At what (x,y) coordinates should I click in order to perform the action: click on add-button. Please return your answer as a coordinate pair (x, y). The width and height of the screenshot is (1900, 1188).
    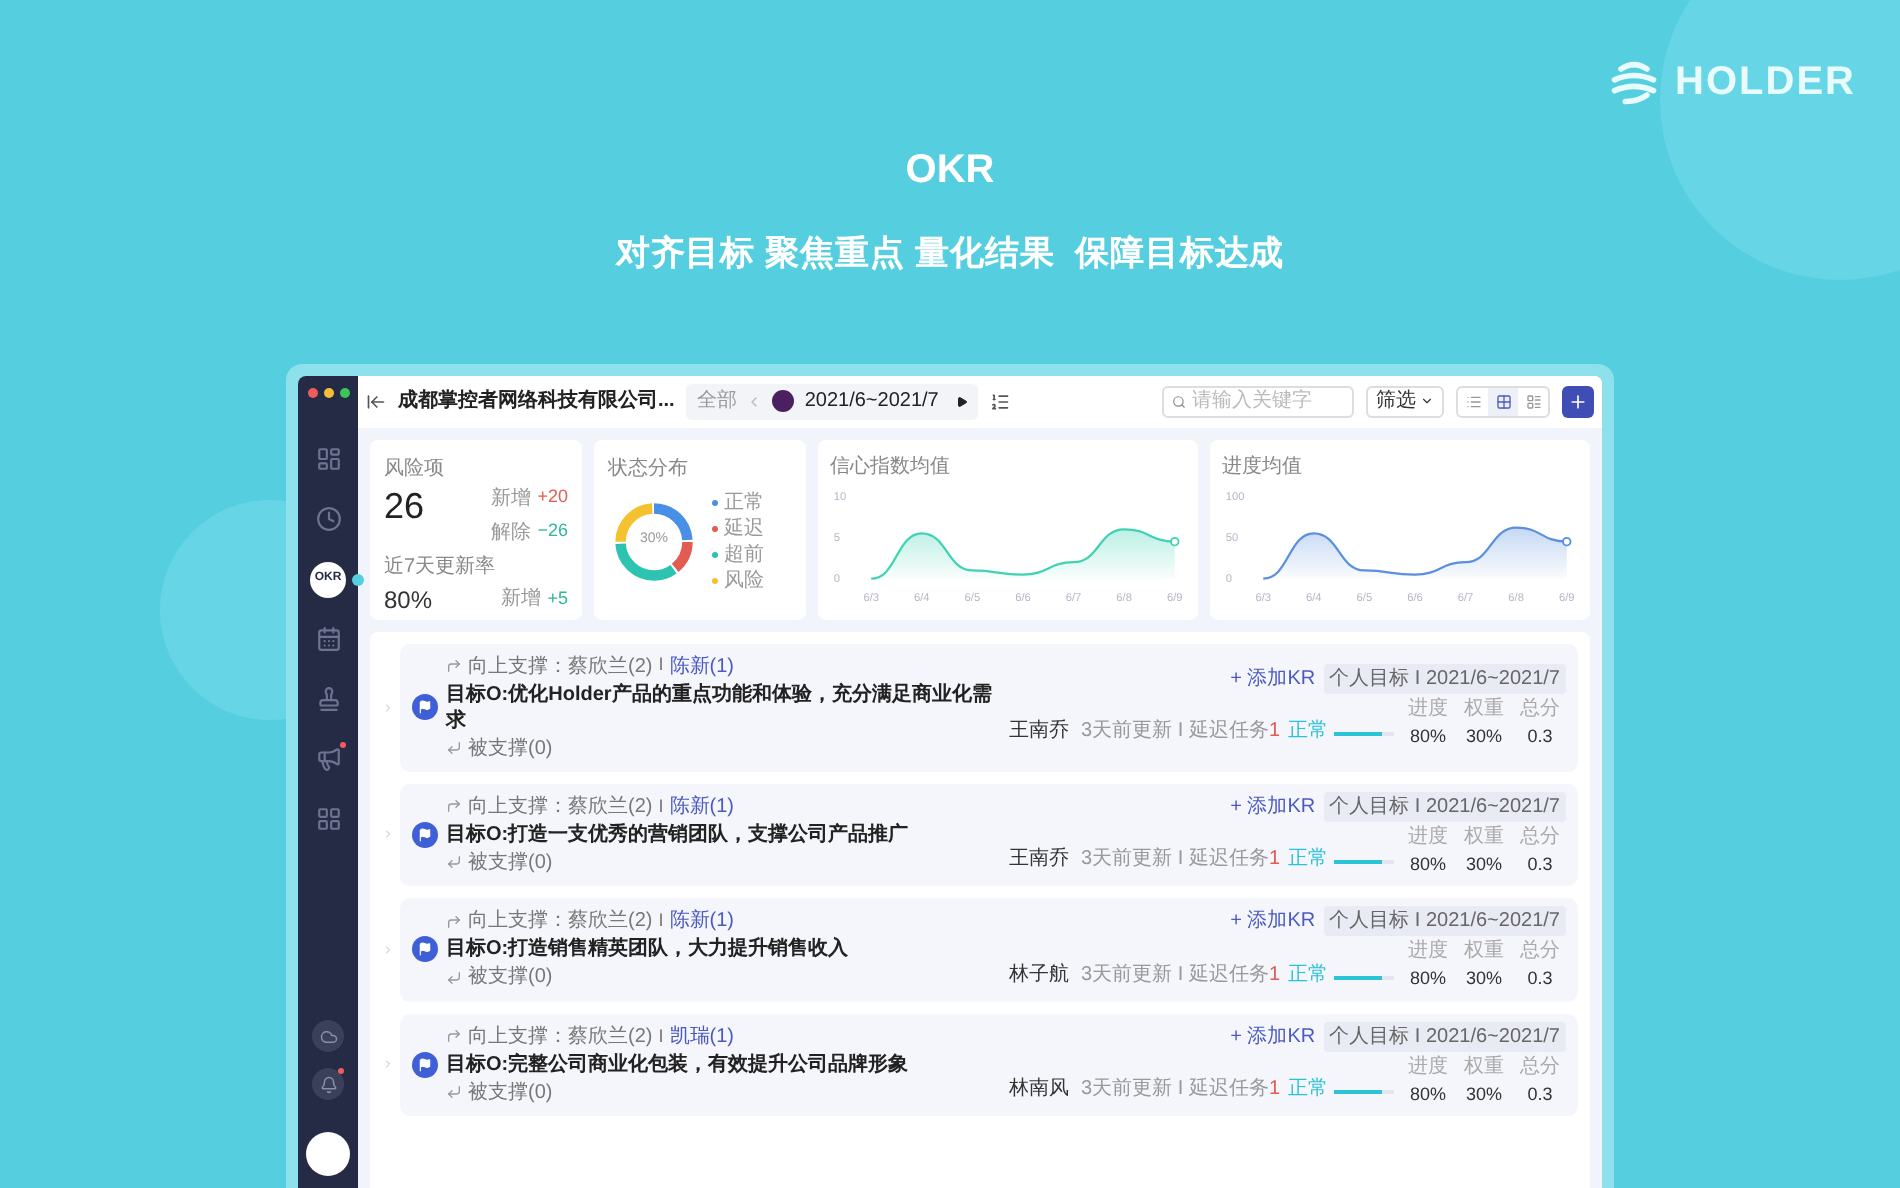
    Looking at the image, I should click on (1578, 401).